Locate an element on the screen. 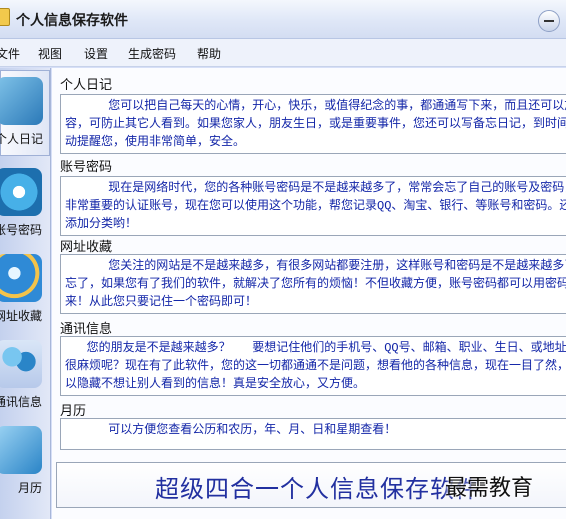 The width and height of the screenshot is (566, 519). app-icon is located at coordinates (5, 17).